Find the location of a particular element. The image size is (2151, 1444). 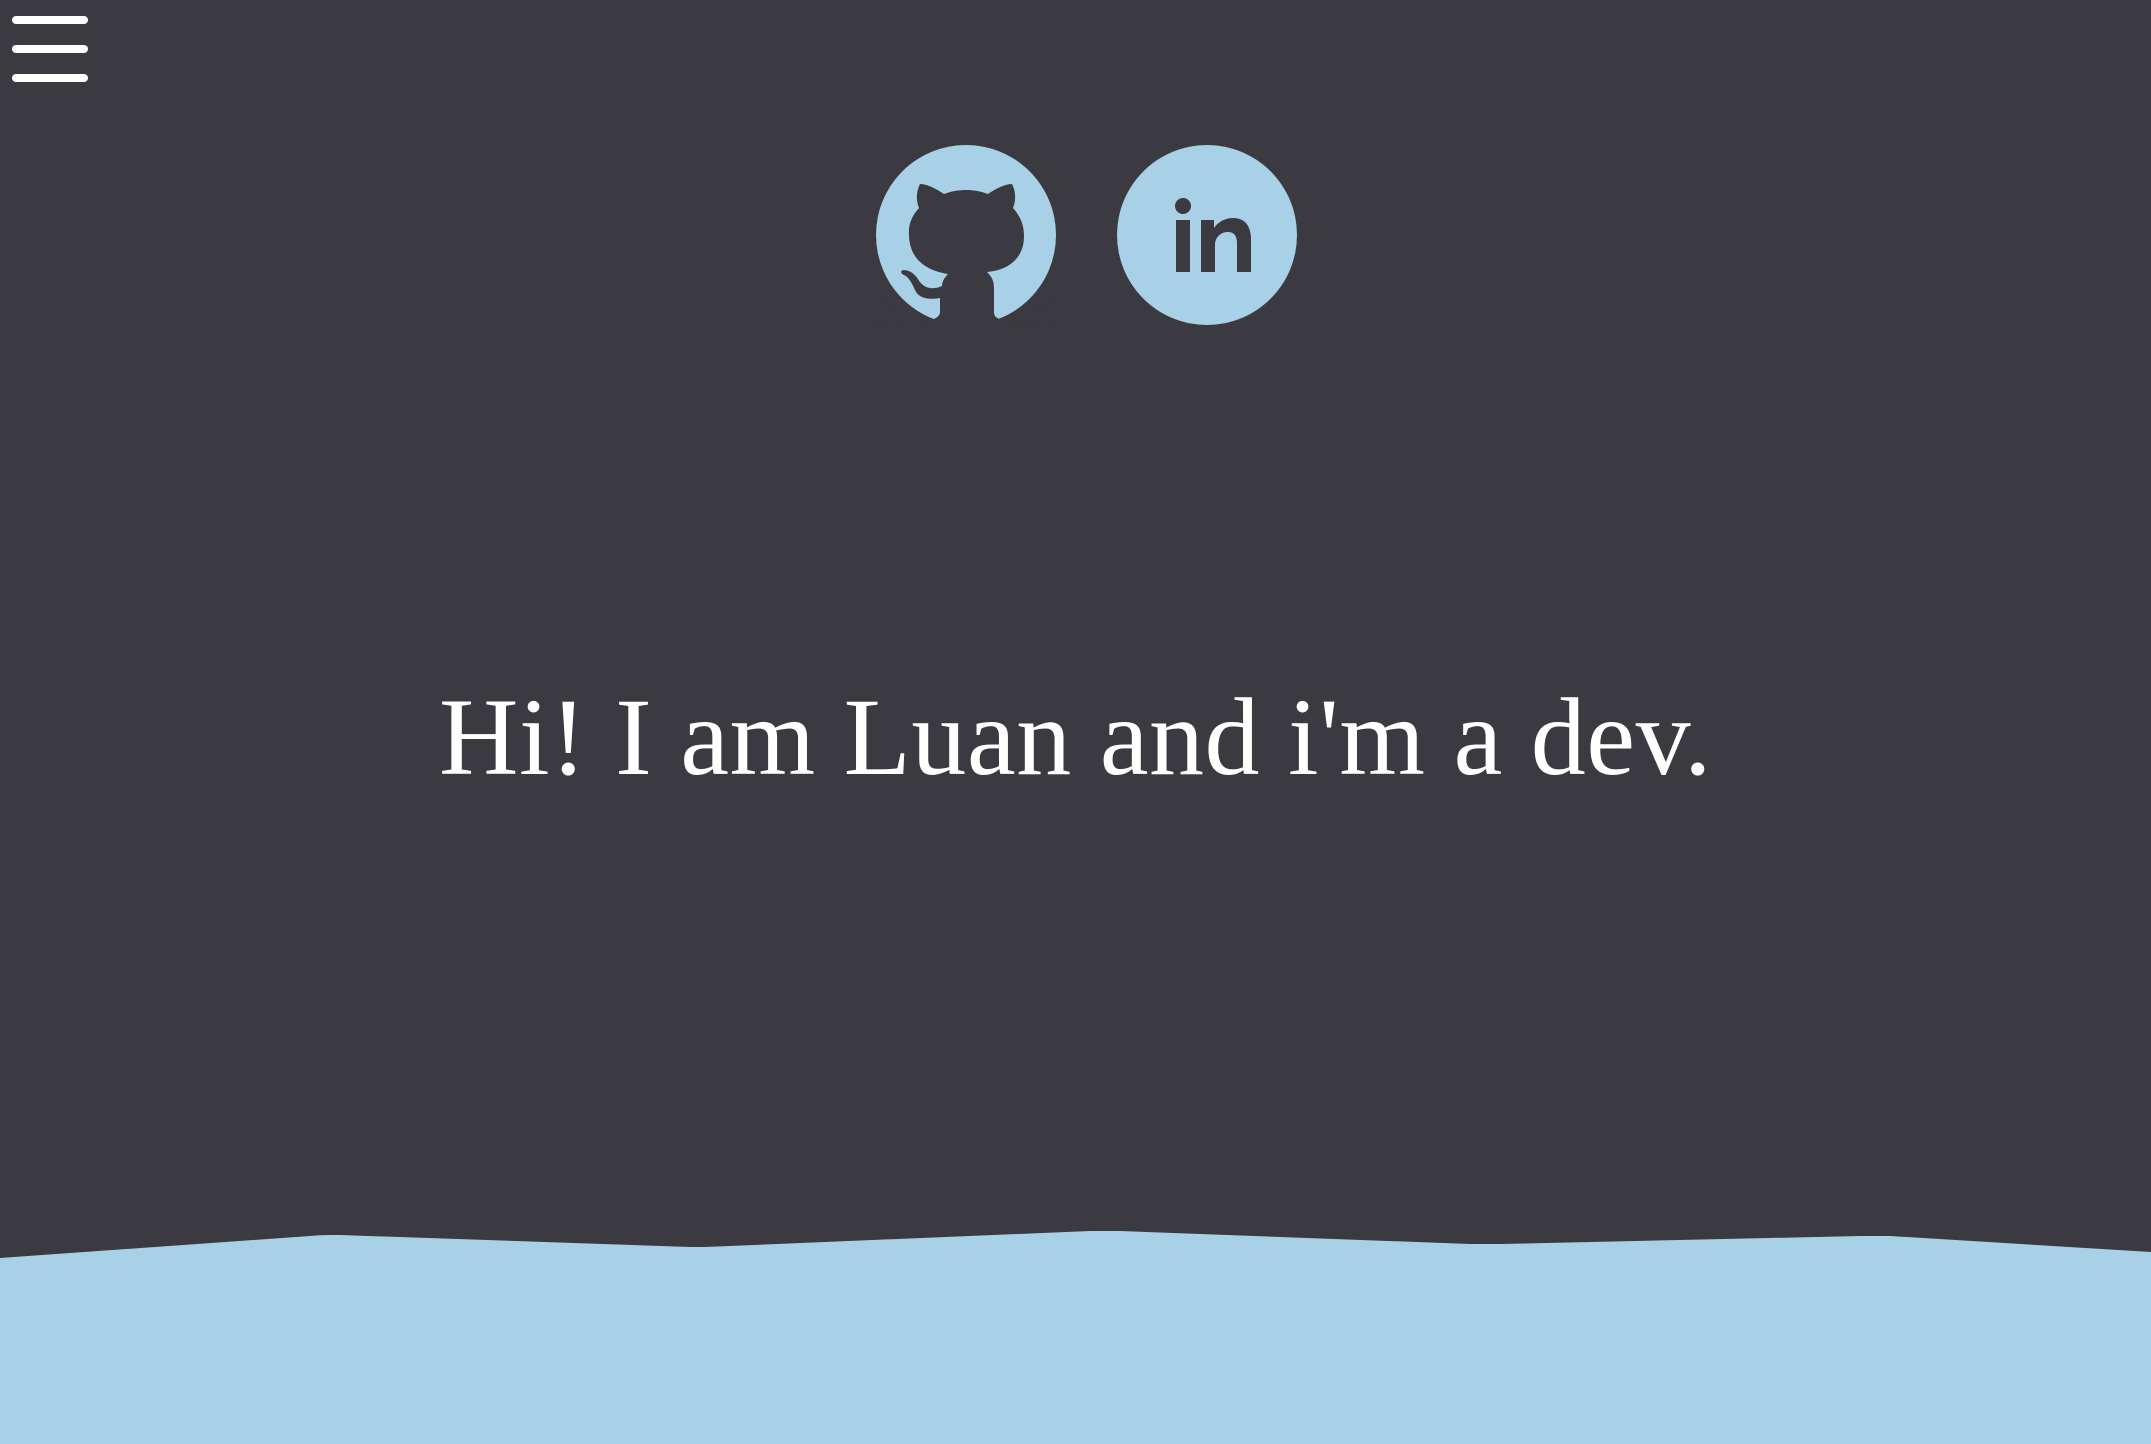

hero-title: Hi! I am Luan and i'm a dev. is located at coordinates (1075, 737).